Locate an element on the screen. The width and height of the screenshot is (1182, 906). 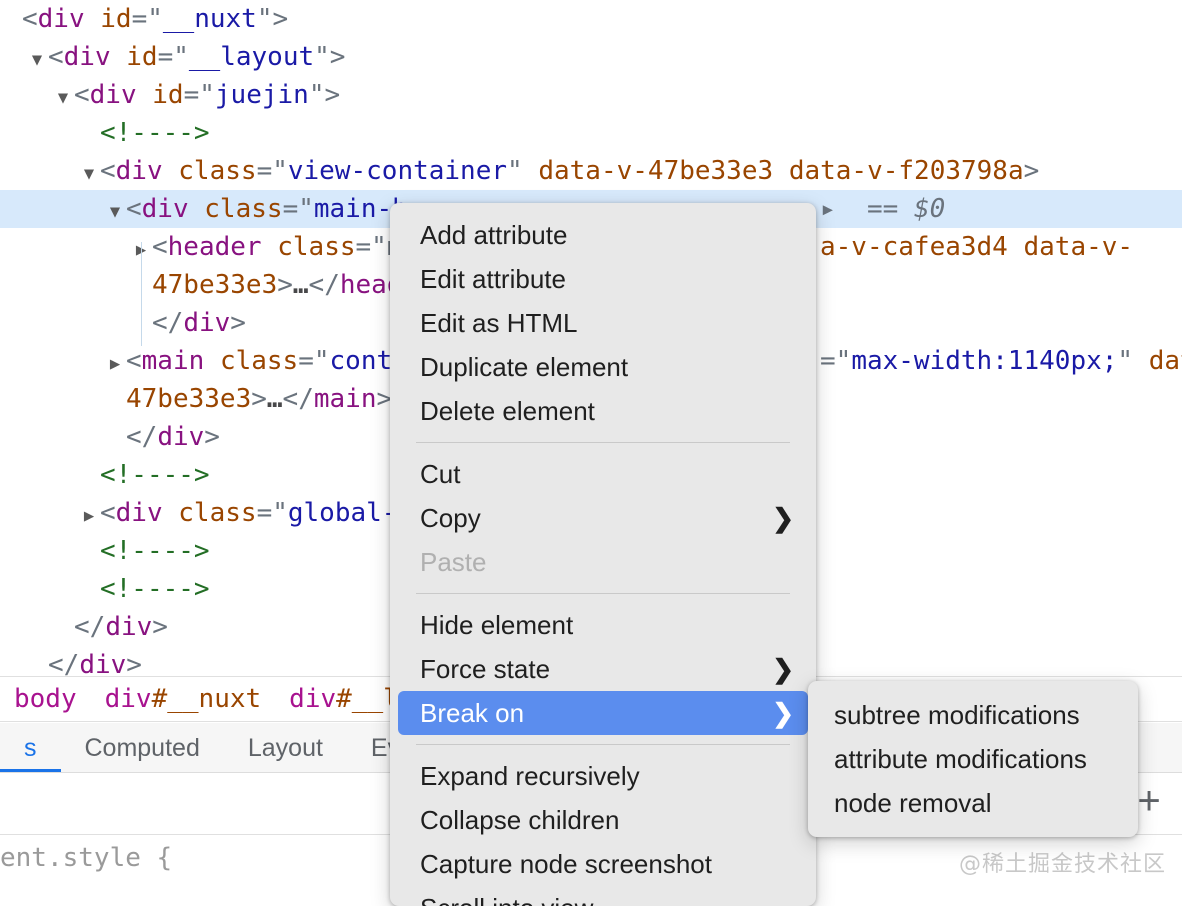
menu-item-hide-element: Hide element is located at coordinates (603, 625).